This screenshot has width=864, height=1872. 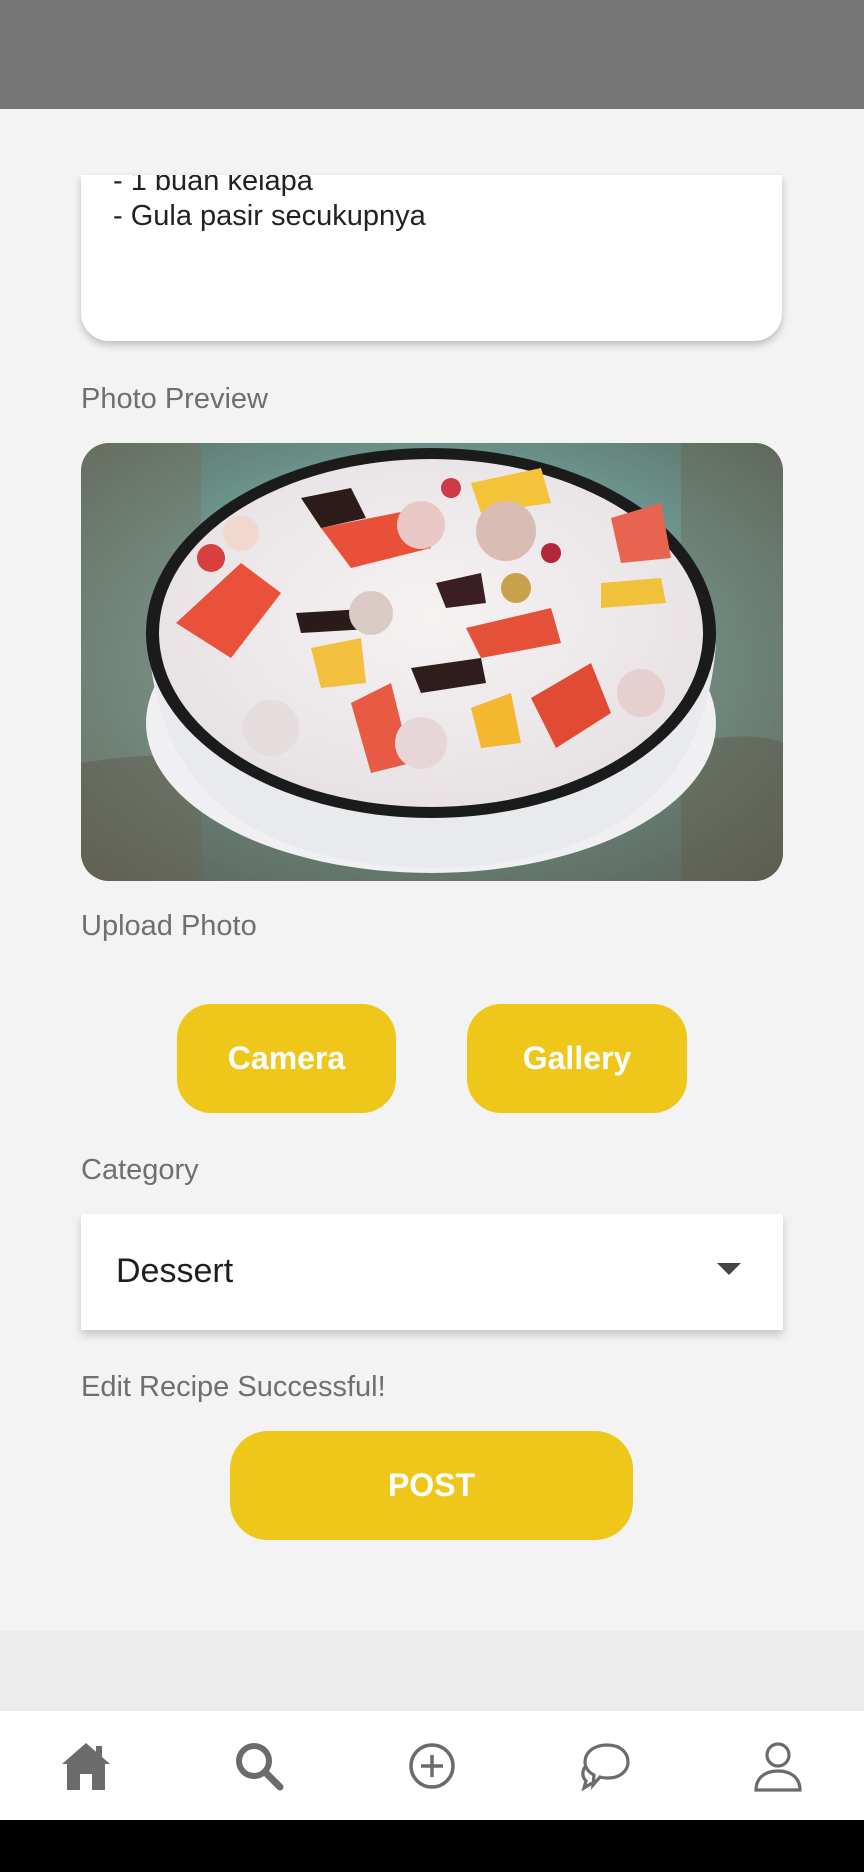 I want to click on nav-home, so click(x=86, y=1765).